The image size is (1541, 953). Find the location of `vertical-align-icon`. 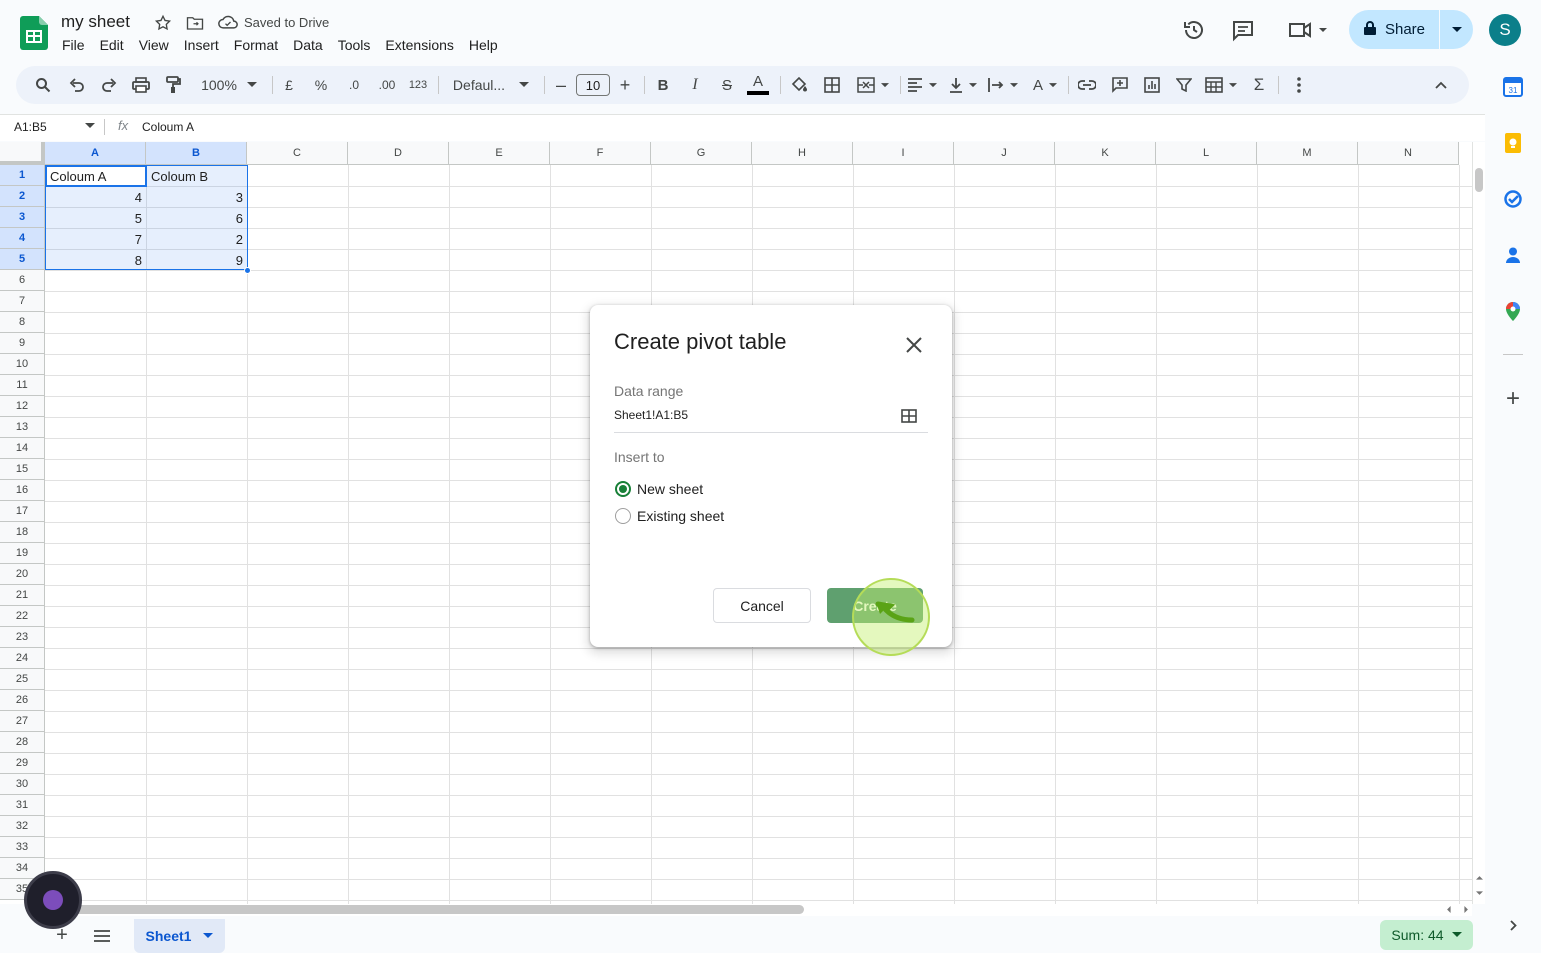

vertical-align-icon is located at coordinates (963, 85).